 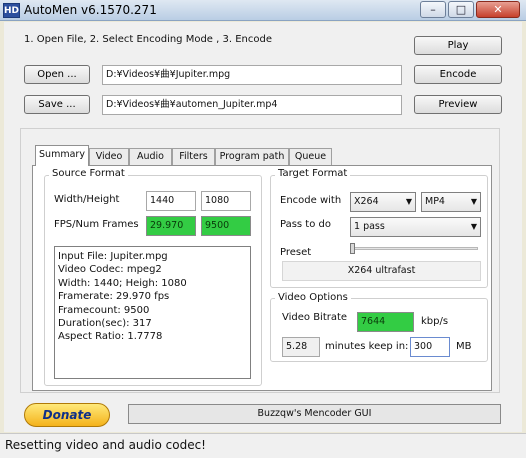 What do you see at coordinates (383, 202) in the screenshot?
I see `encoder-select: X264 ▼` at bounding box center [383, 202].